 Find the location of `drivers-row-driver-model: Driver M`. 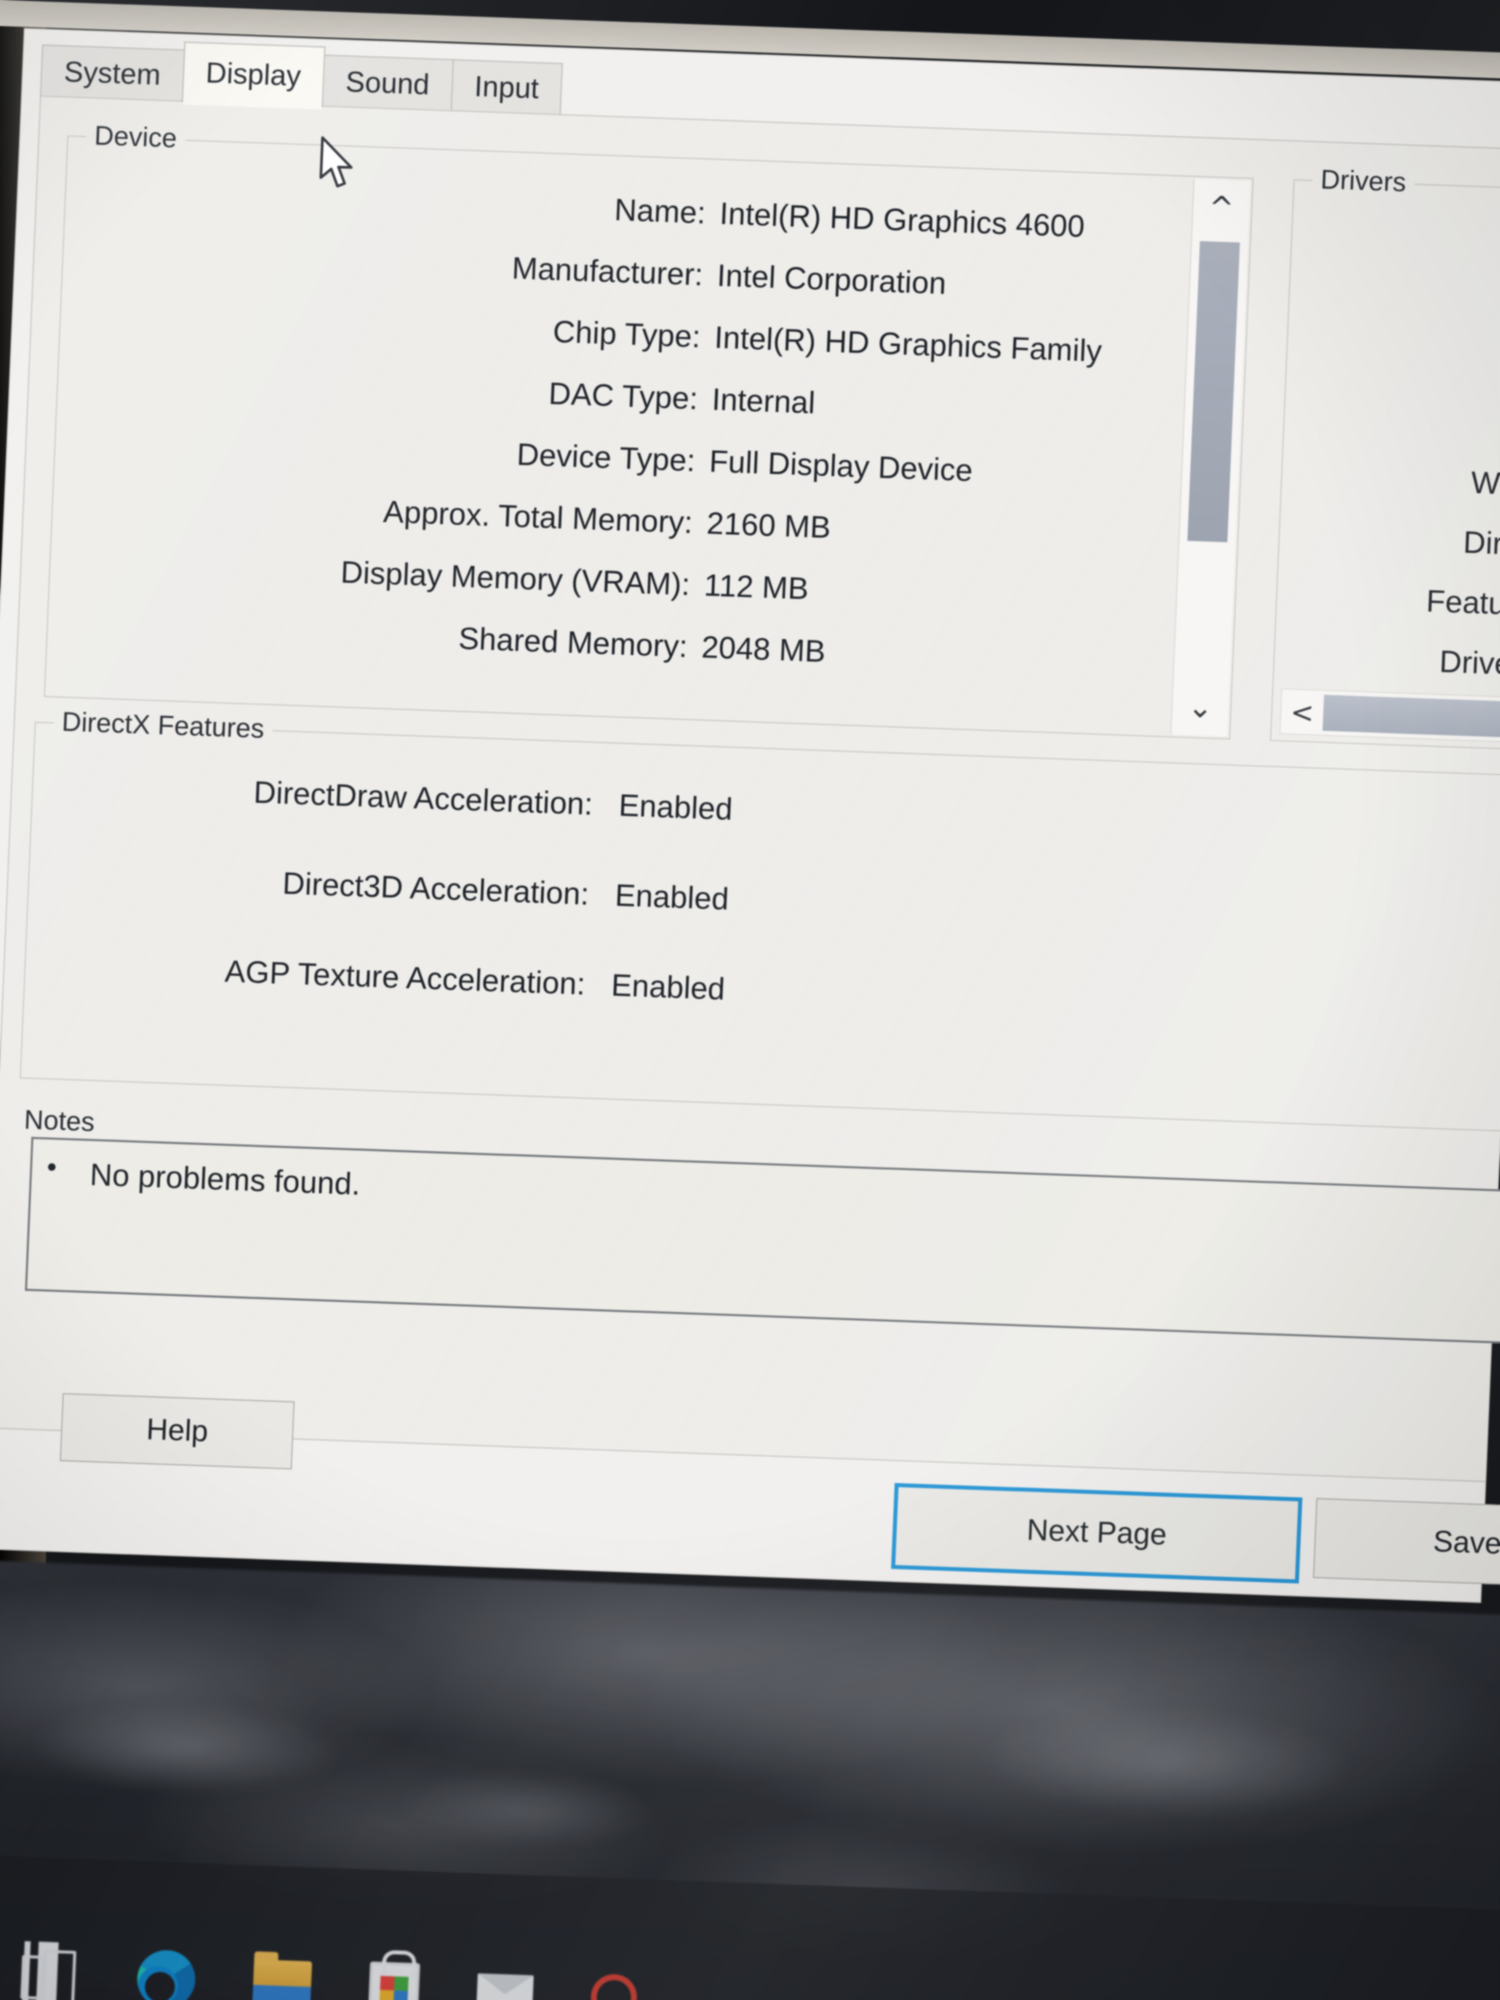

drivers-row-driver-model: Driver M is located at coordinates (1469, 663).